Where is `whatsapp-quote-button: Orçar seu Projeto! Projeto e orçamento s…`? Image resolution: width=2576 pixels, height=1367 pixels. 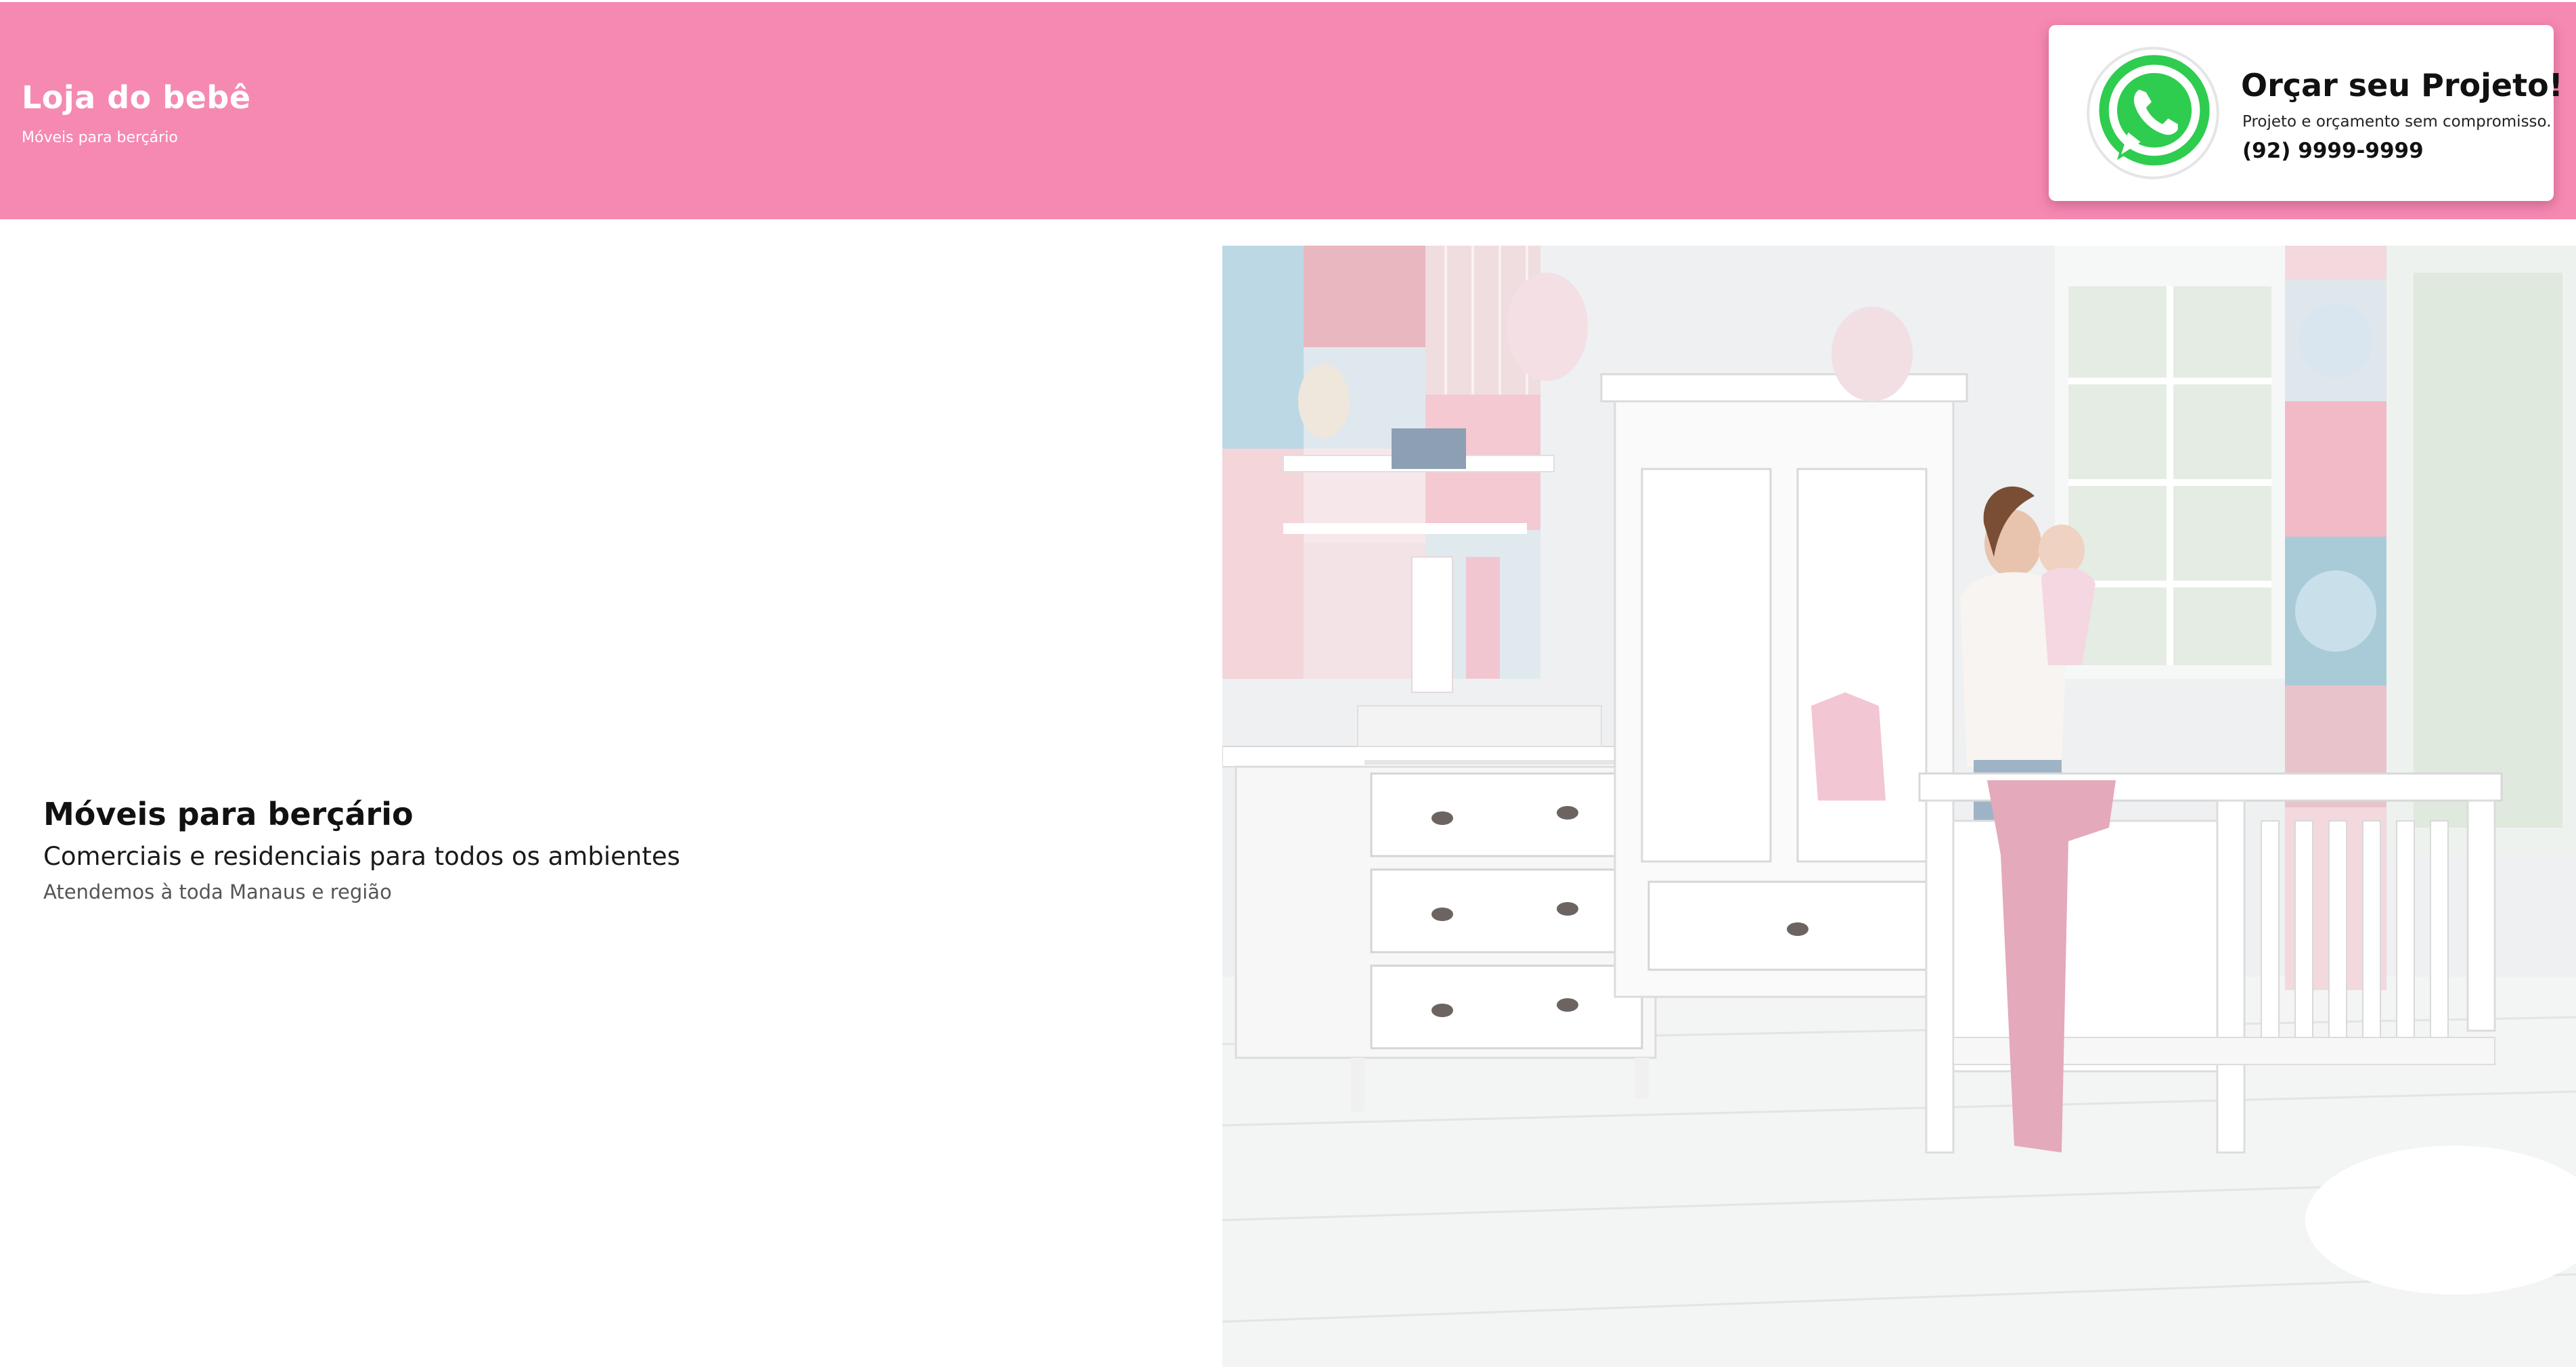 whatsapp-quote-button: Orçar seu Projeto! Projeto e orçamento s… is located at coordinates (2306, 113).